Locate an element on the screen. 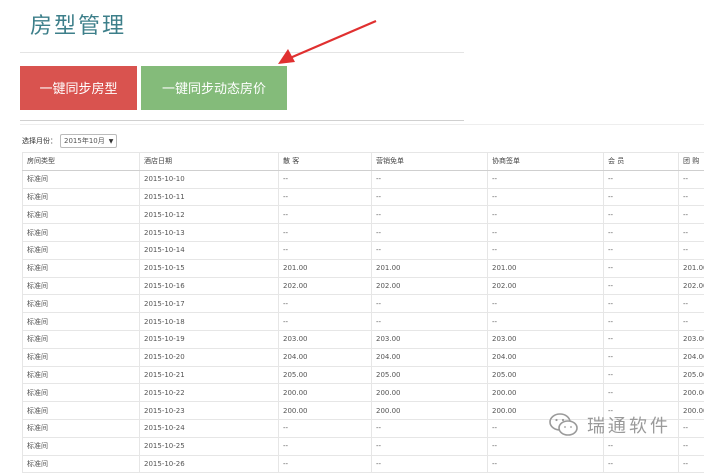 Image resolution: width=704 pixels, height=473 pixels. table-row: 标准间2015-10-16202.00202.00202.00--202.00 is located at coordinates (363, 286).